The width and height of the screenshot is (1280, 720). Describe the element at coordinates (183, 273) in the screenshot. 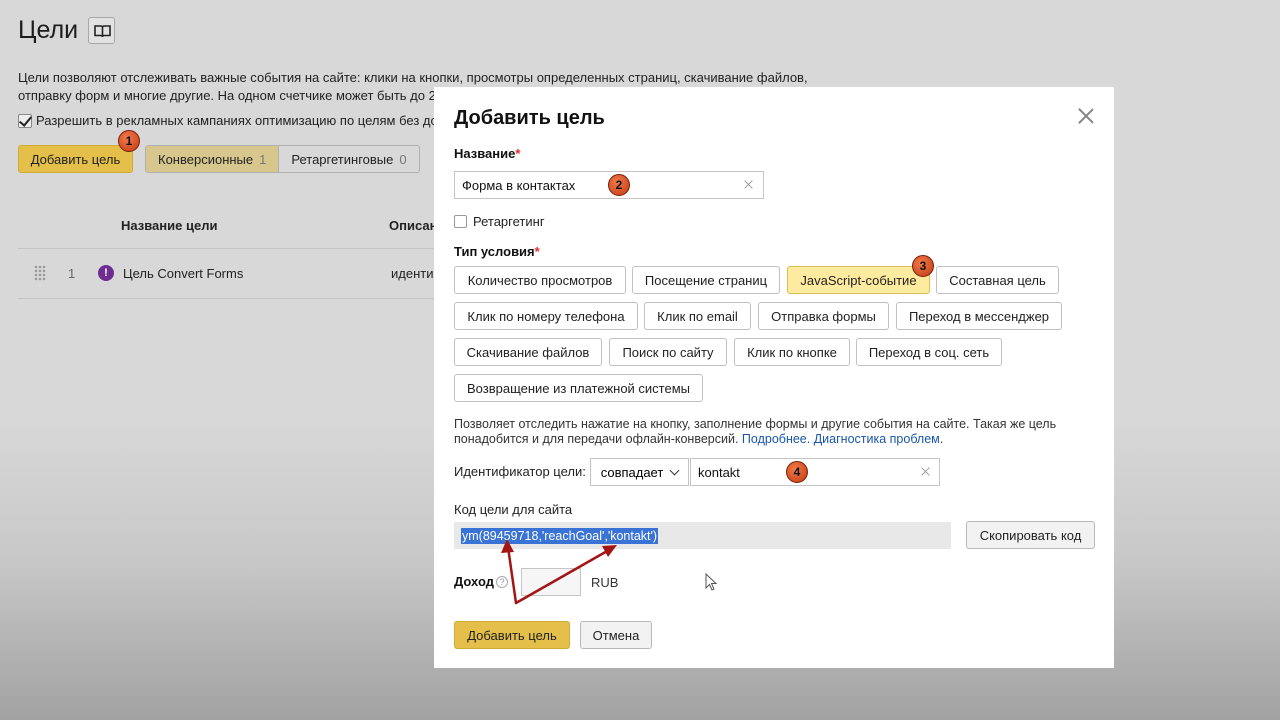

I see `goal-name-link: Цель Convert Forms` at that location.